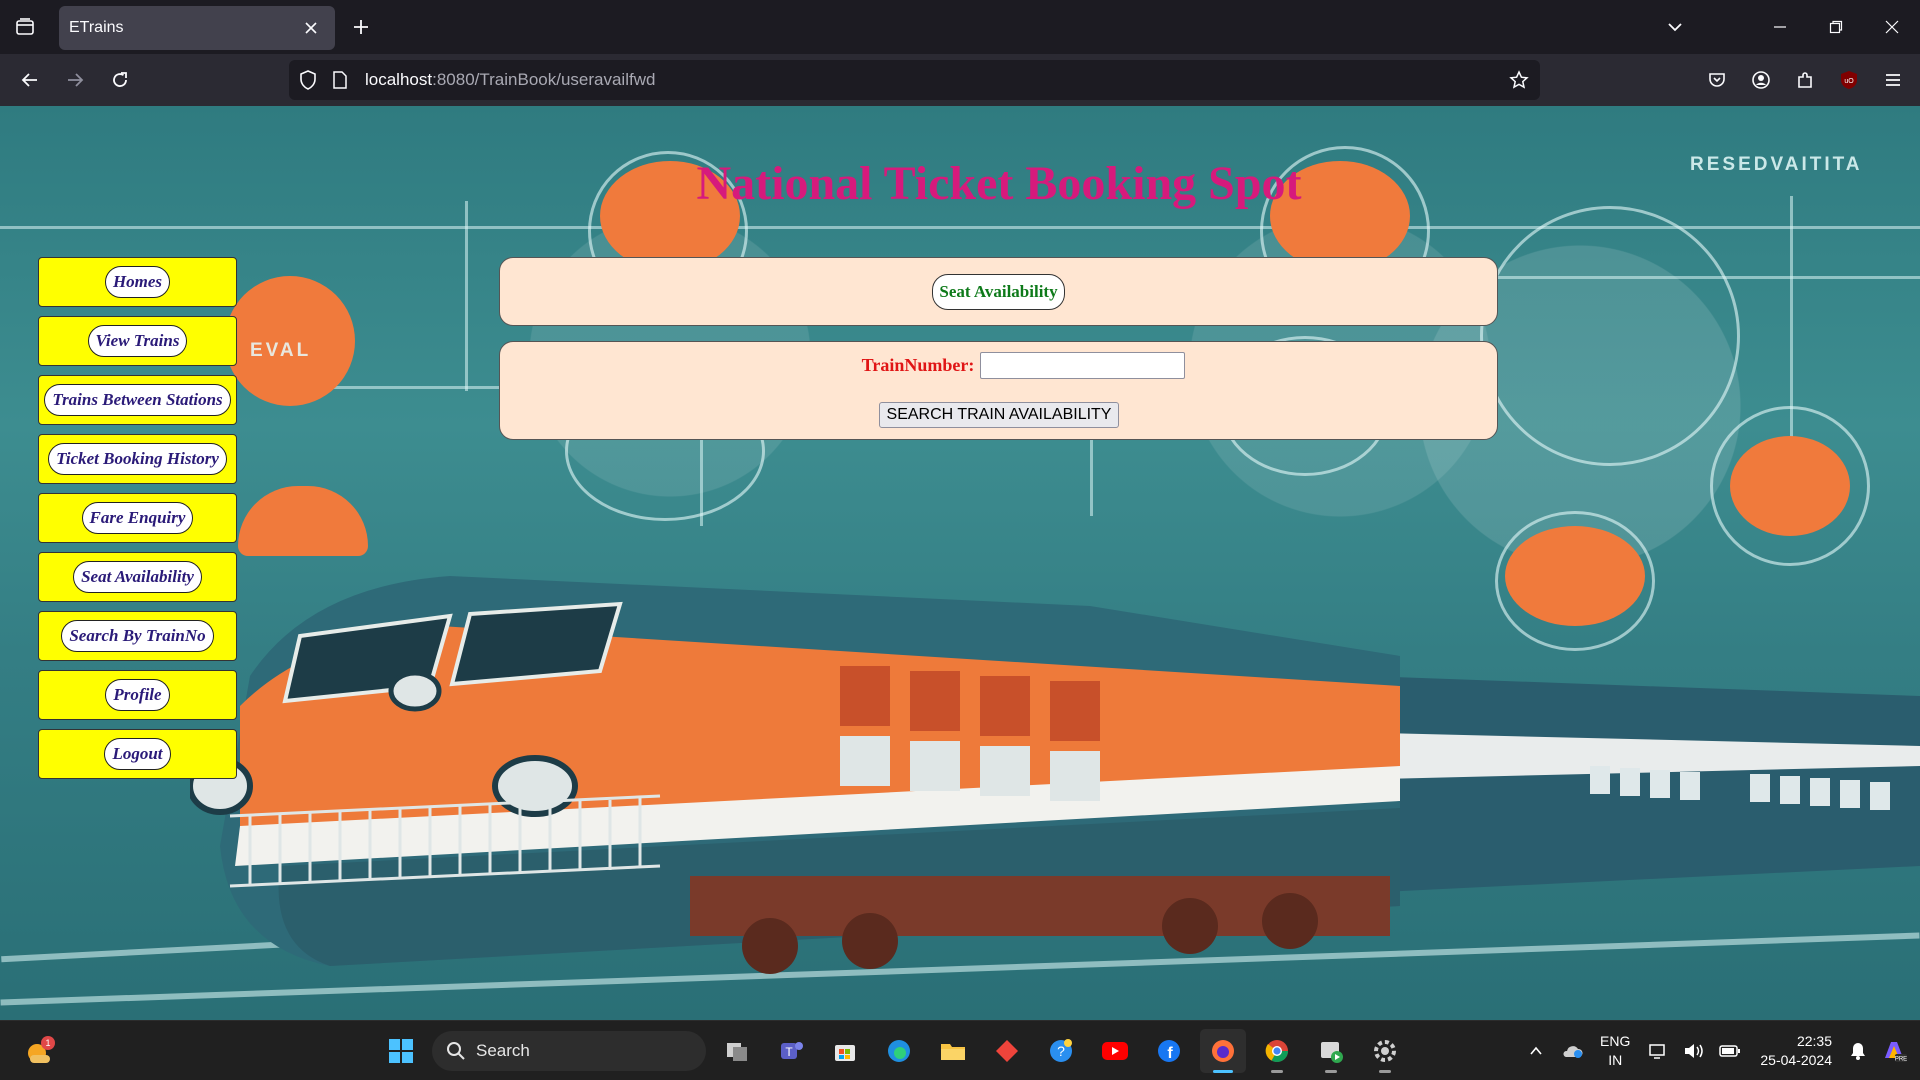 This screenshot has height=1080, width=1920. Describe the element at coordinates (960, 27) in the screenshot. I see `browser-tab-bar: ETrains` at that location.